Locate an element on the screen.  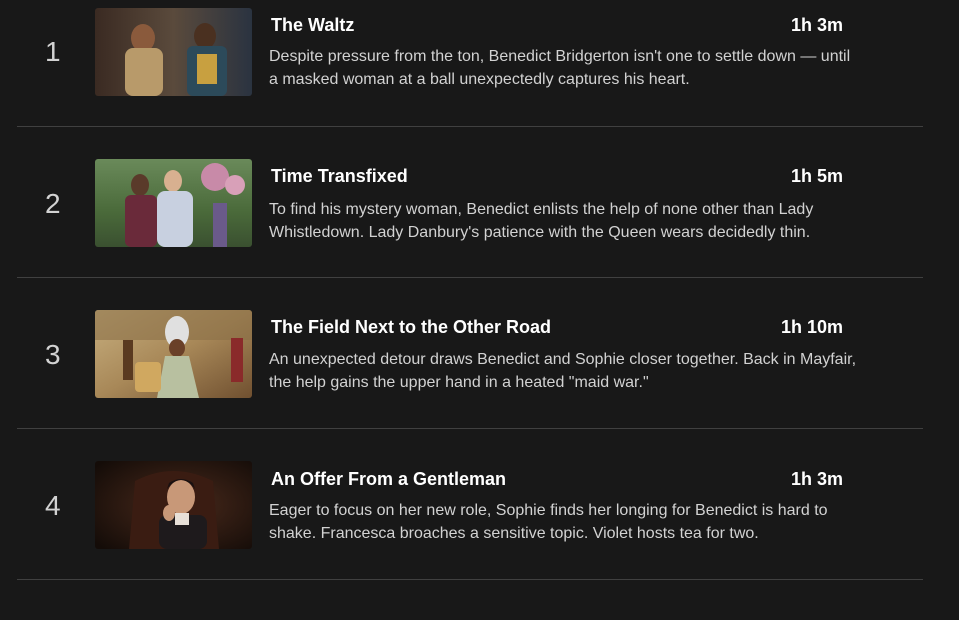
episode-title: The Field Next to the Other Road is located at coordinates (411, 327).